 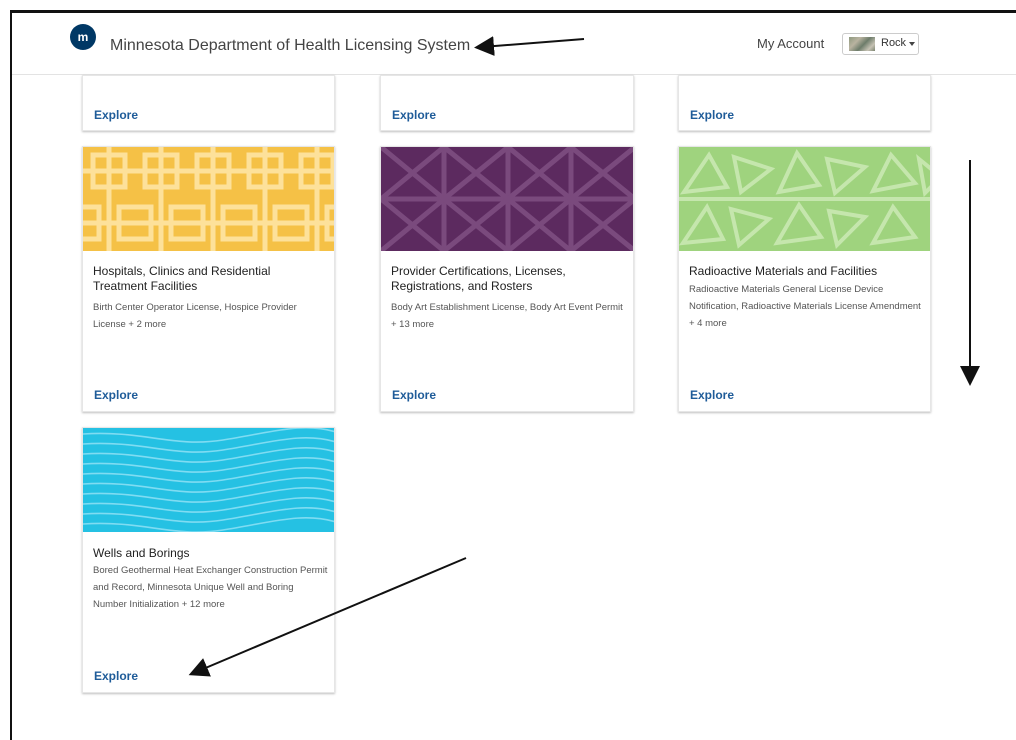 I want to click on arrow-to-explore, so click(x=327, y=617).